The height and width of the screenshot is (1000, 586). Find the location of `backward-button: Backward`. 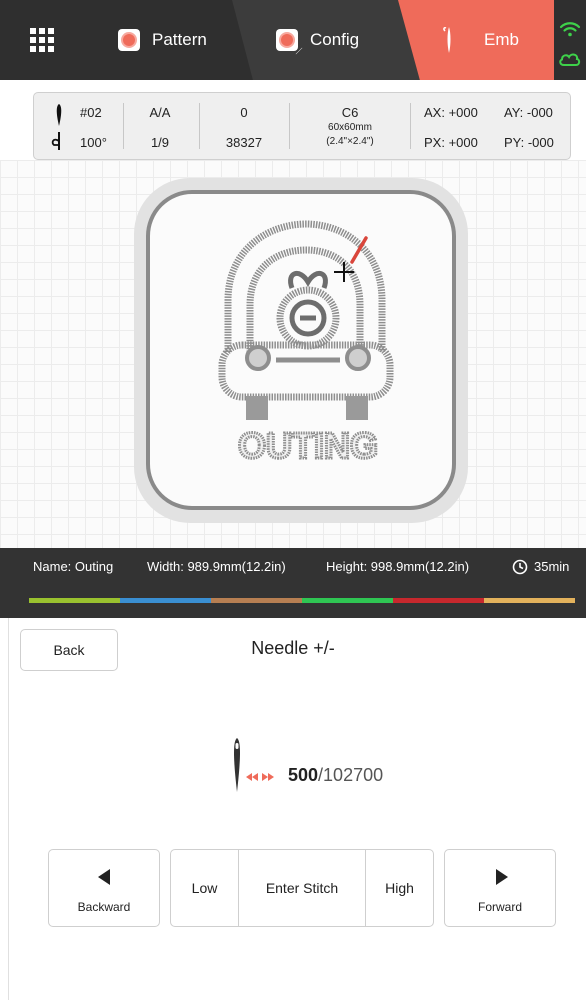

backward-button: Backward is located at coordinates (104, 888).